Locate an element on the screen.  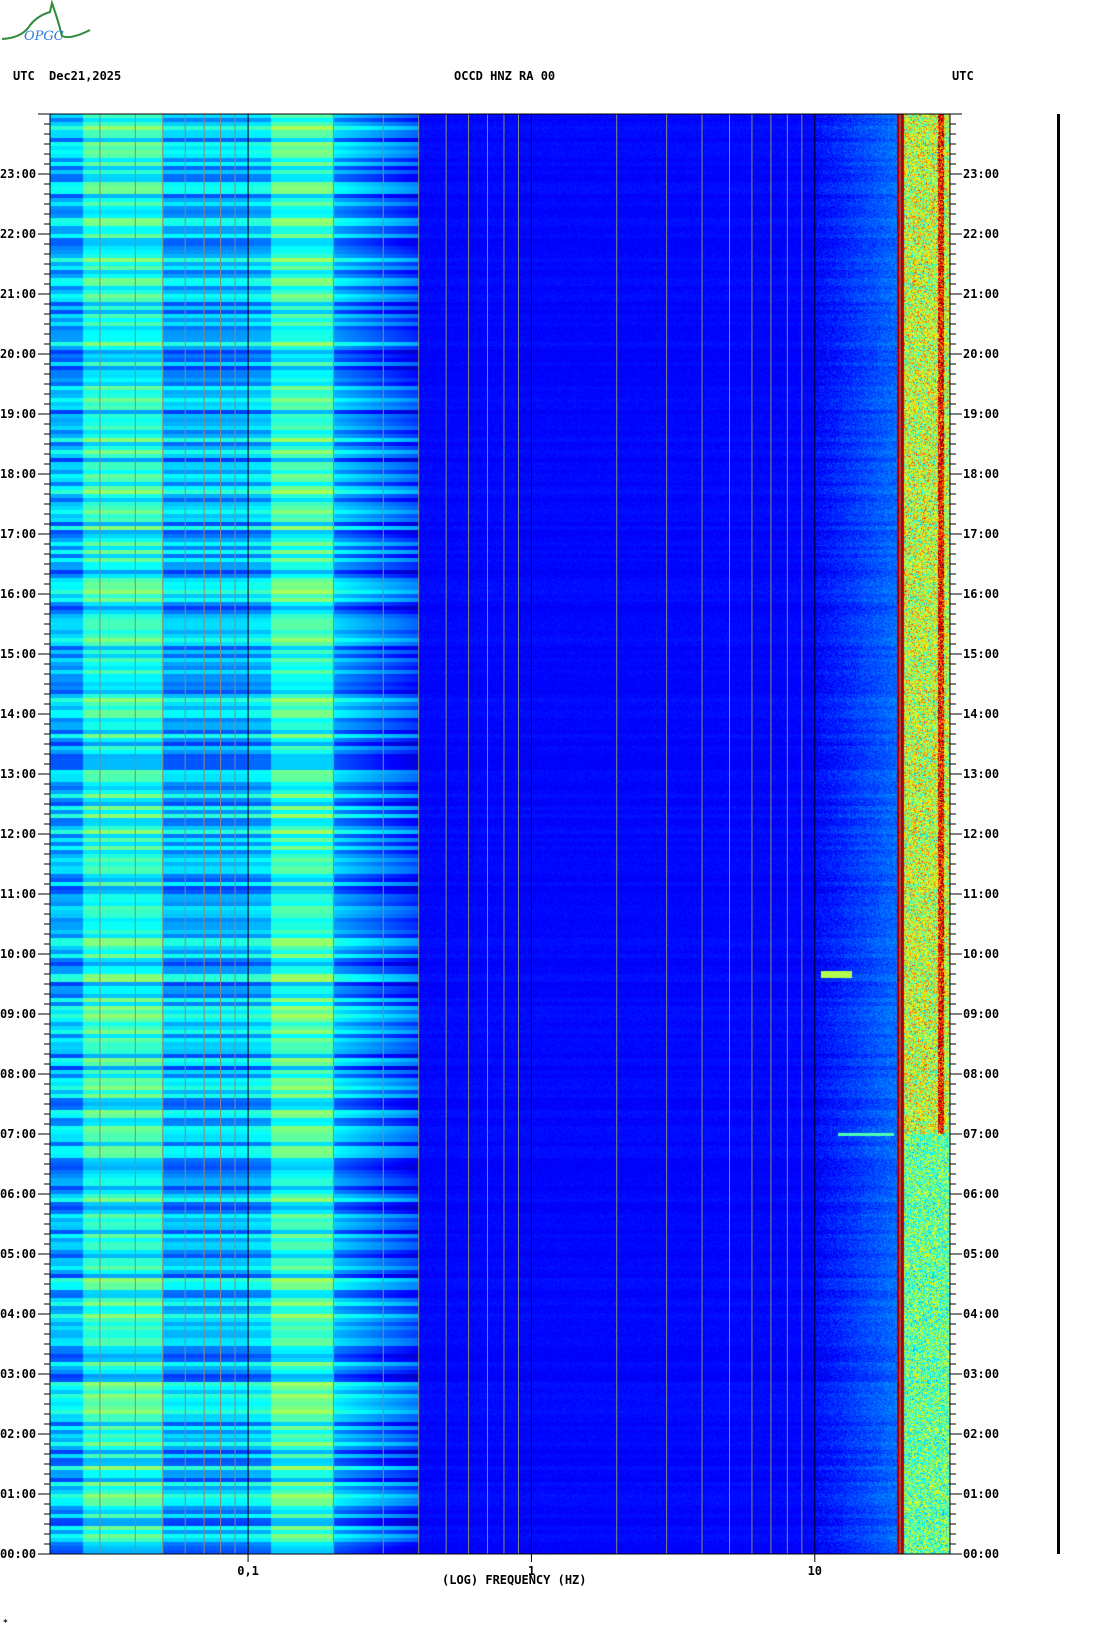
left-time-label: 03:00 is located at coordinates (18, 1374).